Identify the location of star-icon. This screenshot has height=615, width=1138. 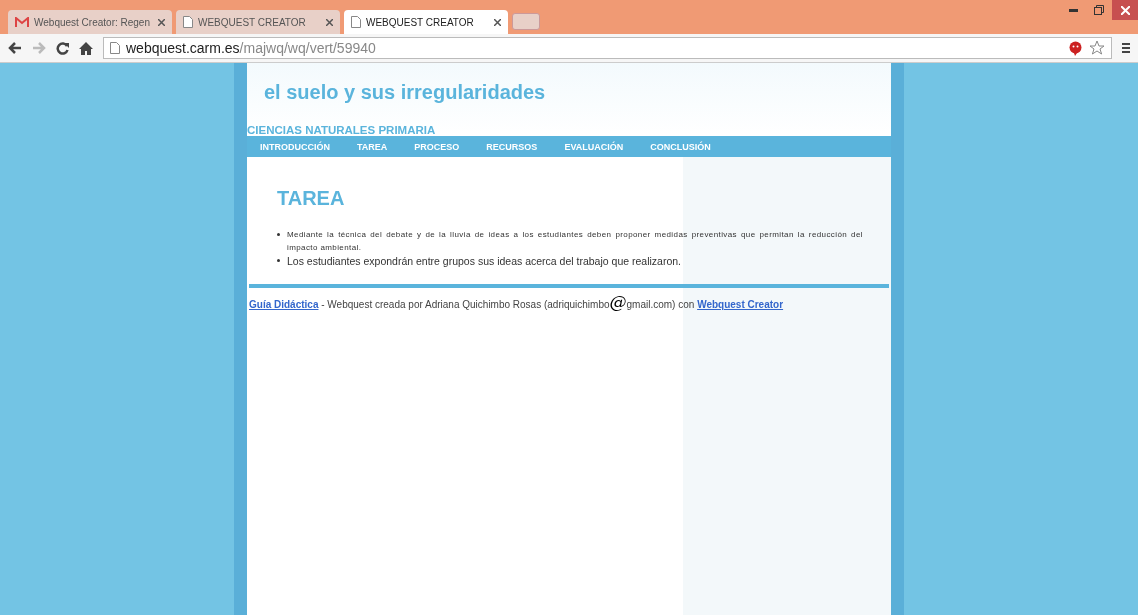
(1097, 48).